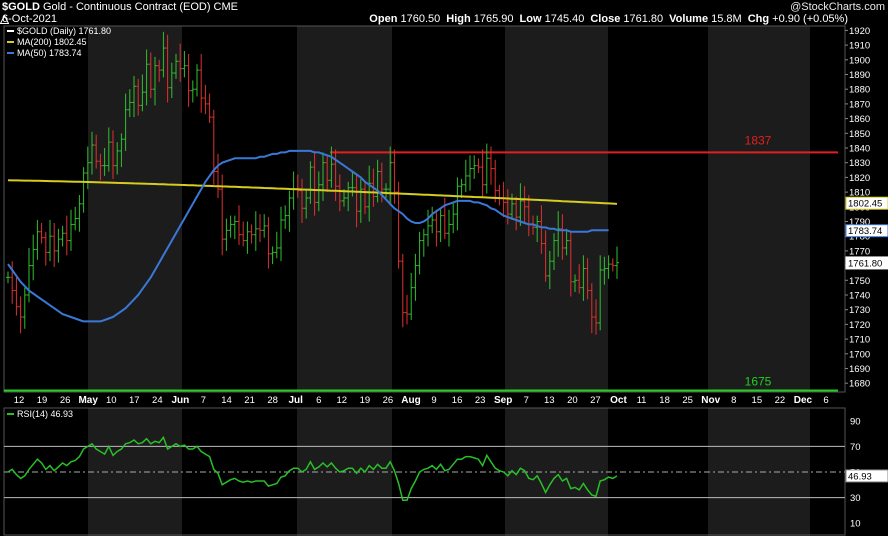 This screenshot has width=888, height=536. I want to click on y-tick-label: 1910, so click(859, 46).